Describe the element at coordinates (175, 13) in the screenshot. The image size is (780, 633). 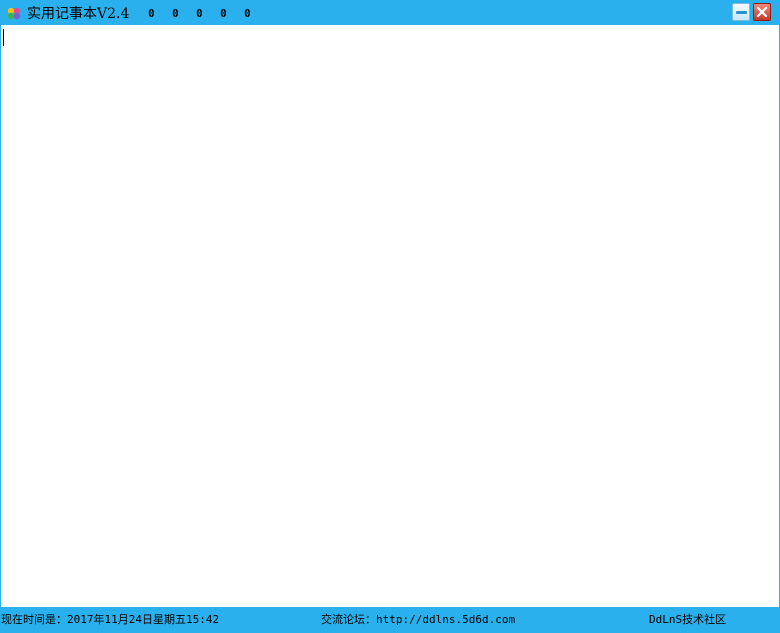
I see `menu-item-2: 0` at that location.